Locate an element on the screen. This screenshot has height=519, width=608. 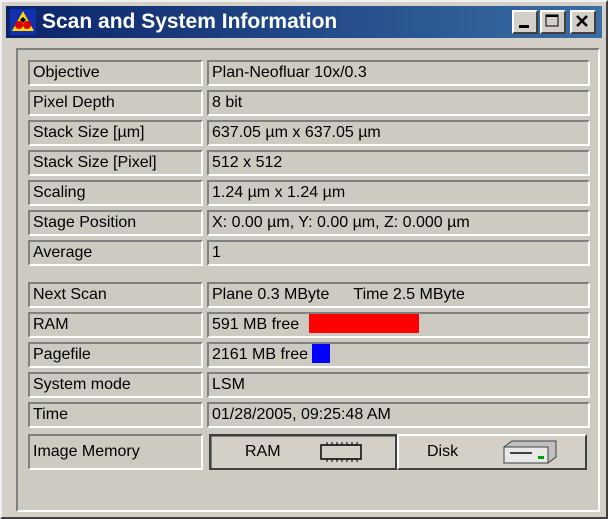
row-scaling: Scaling 1.24 µm x 1.24 µm is located at coordinates (309, 193).